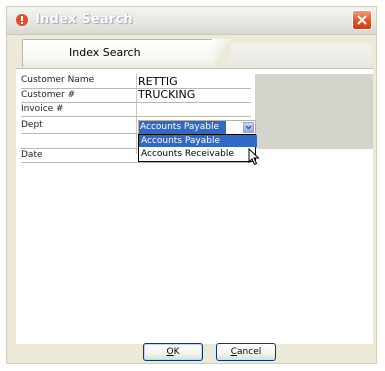 Image resolution: width=385 pixels, height=371 pixels. What do you see at coordinates (254, 157) in the screenshot?
I see `mouse-cursor-icon` at bounding box center [254, 157].